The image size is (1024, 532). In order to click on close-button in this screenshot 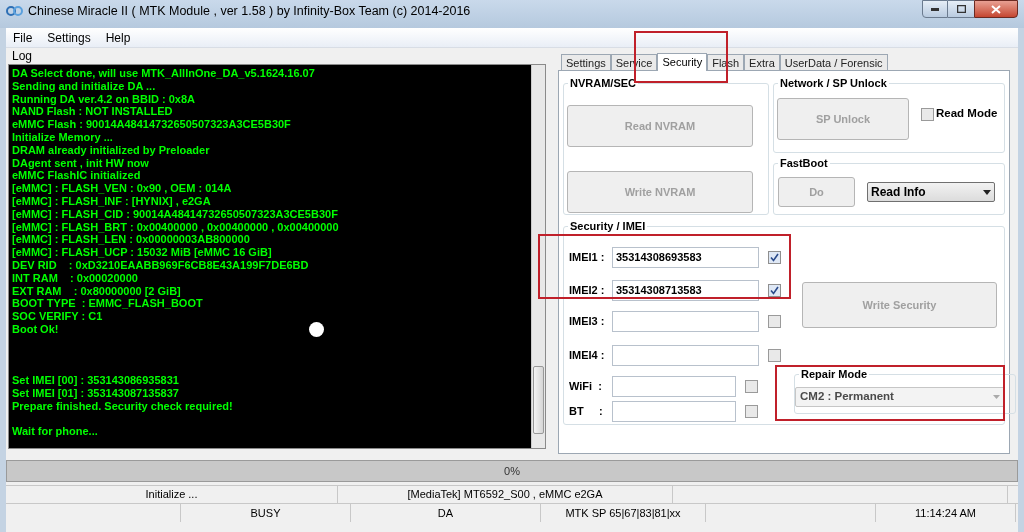, I will do `click(996, 9)`.